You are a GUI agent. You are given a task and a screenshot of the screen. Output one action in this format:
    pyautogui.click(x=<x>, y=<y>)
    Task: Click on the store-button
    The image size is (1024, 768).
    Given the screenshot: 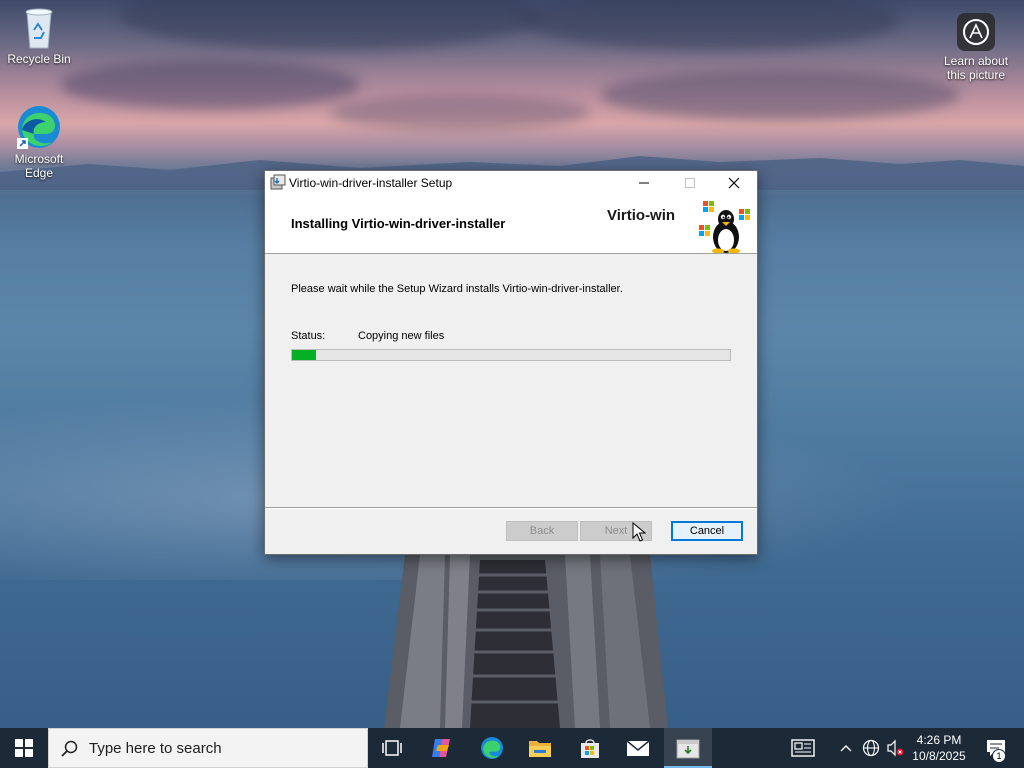 What is the action you would take?
    pyautogui.click(x=590, y=748)
    